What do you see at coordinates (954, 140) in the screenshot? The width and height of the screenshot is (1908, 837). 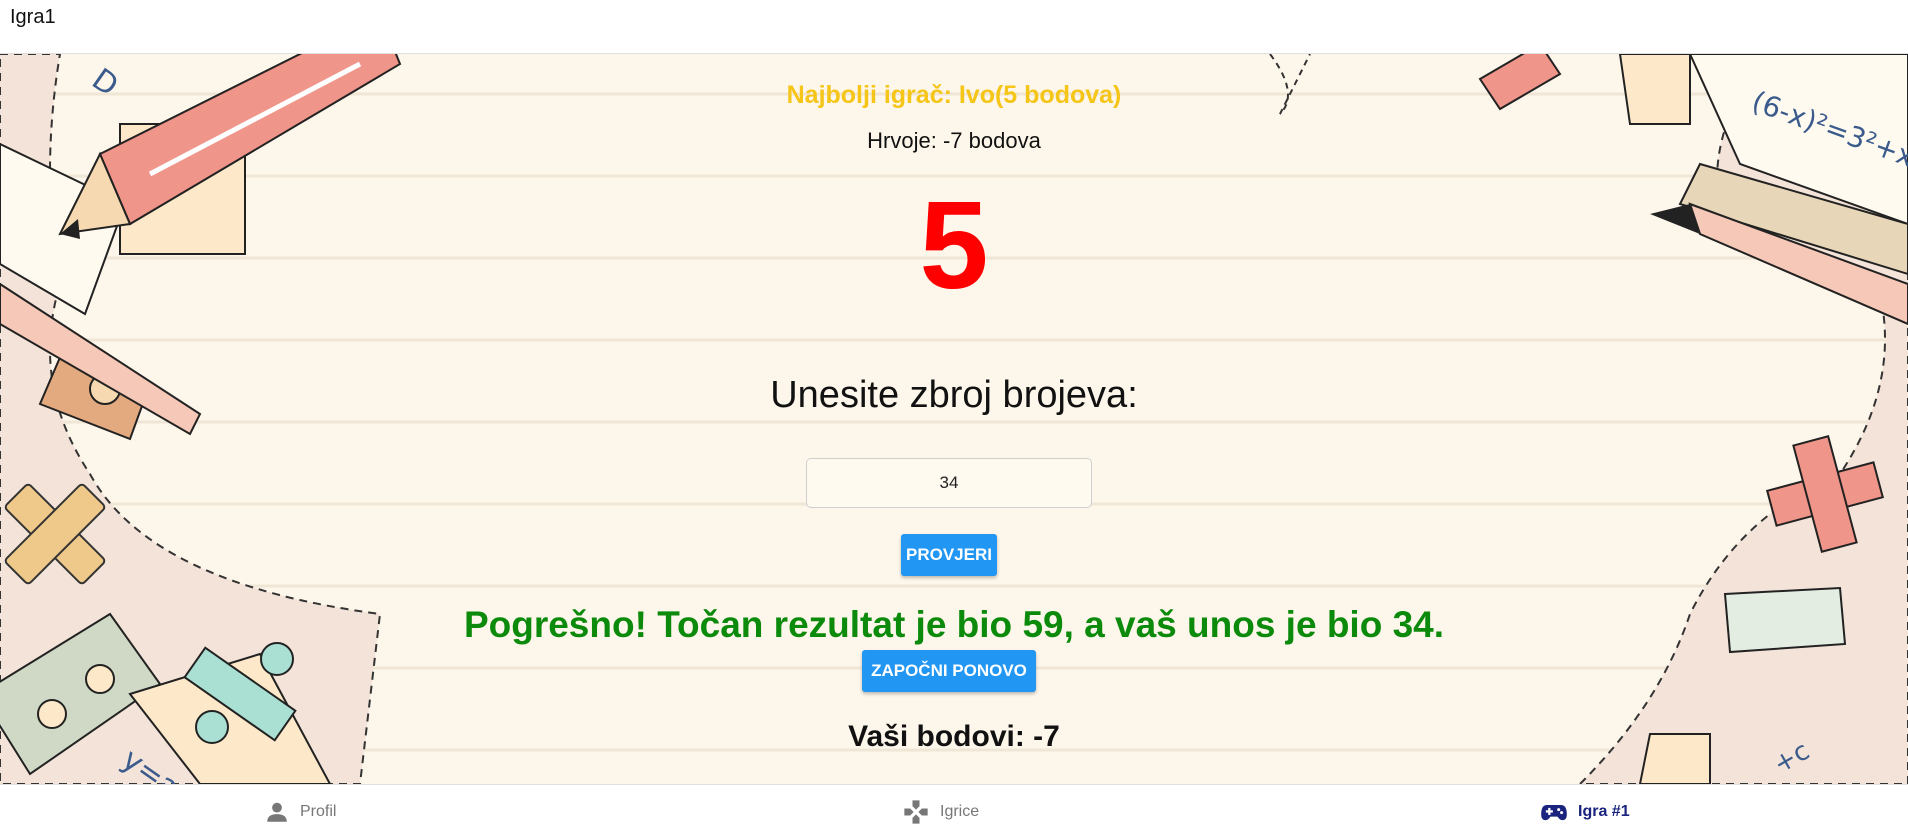 I see `current-player-score: Hrvoje: -7 bodova` at bounding box center [954, 140].